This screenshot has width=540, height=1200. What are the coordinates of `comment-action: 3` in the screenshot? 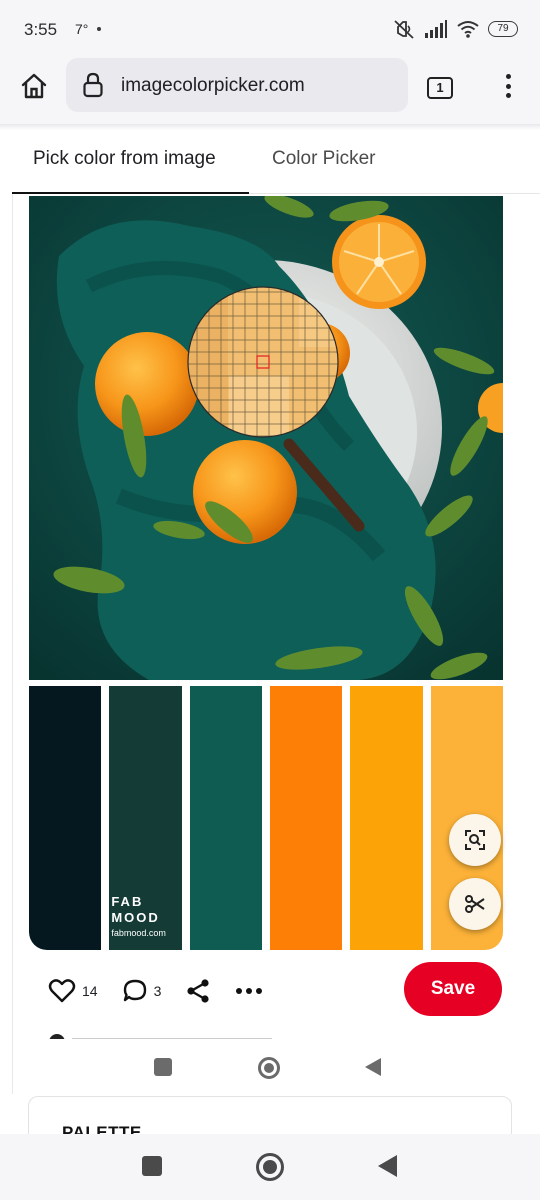 It's located at (142, 991).